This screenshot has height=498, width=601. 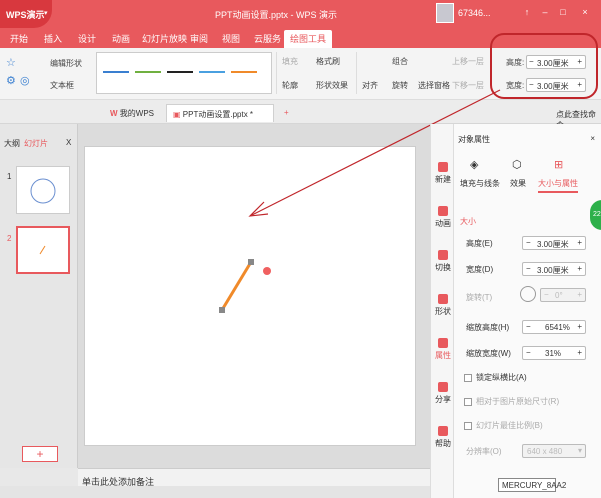 I want to click on side-share: 分享, so click(x=443, y=393).